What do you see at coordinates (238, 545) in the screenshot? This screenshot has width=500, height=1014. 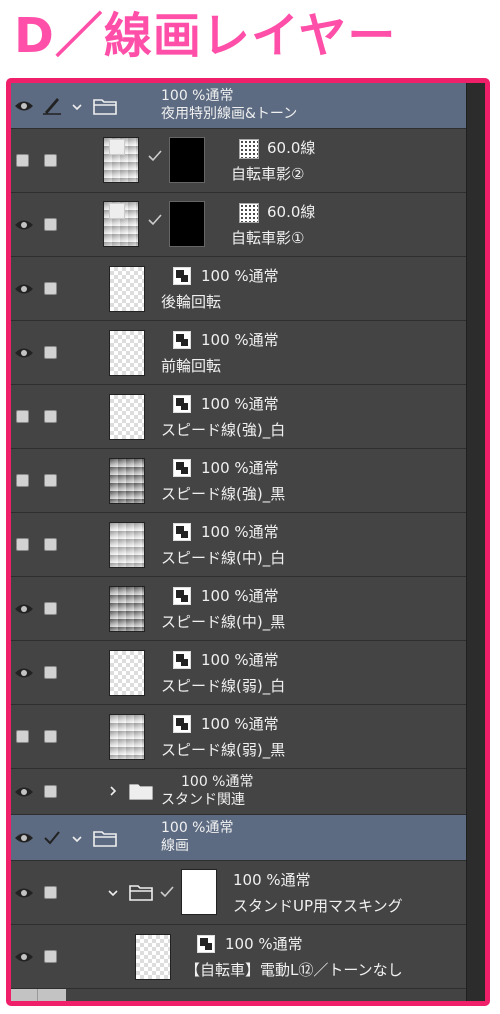 I see `layer-row-speedline-mid-white: 100 %通常 スピード線(中)_白` at bounding box center [238, 545].